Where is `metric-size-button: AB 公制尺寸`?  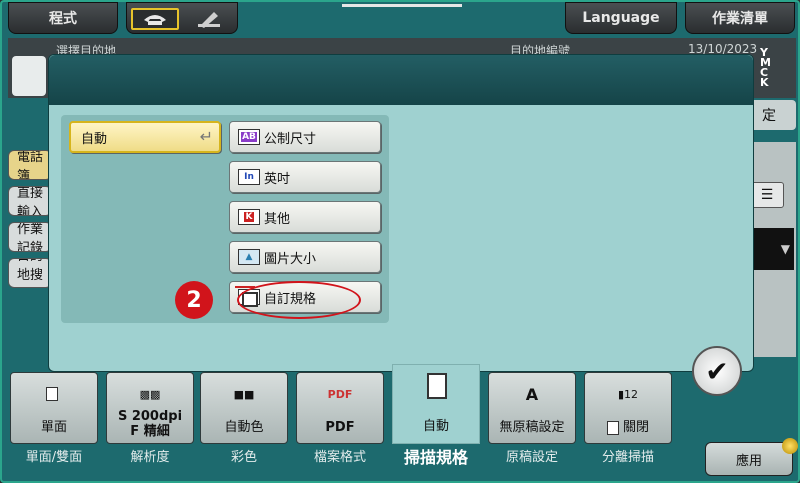
metric-size-button: AB 公制尺寸 is located at coordinates (305, 137).